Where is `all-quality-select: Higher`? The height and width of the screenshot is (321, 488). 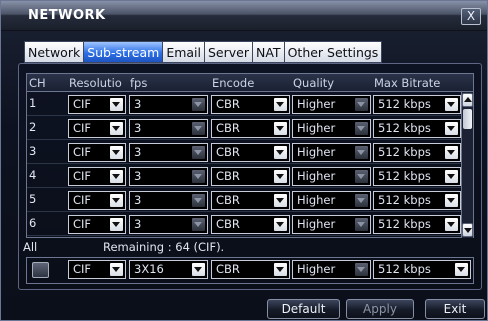
all-quality-select: Higher is located at coordinates (331, 269).